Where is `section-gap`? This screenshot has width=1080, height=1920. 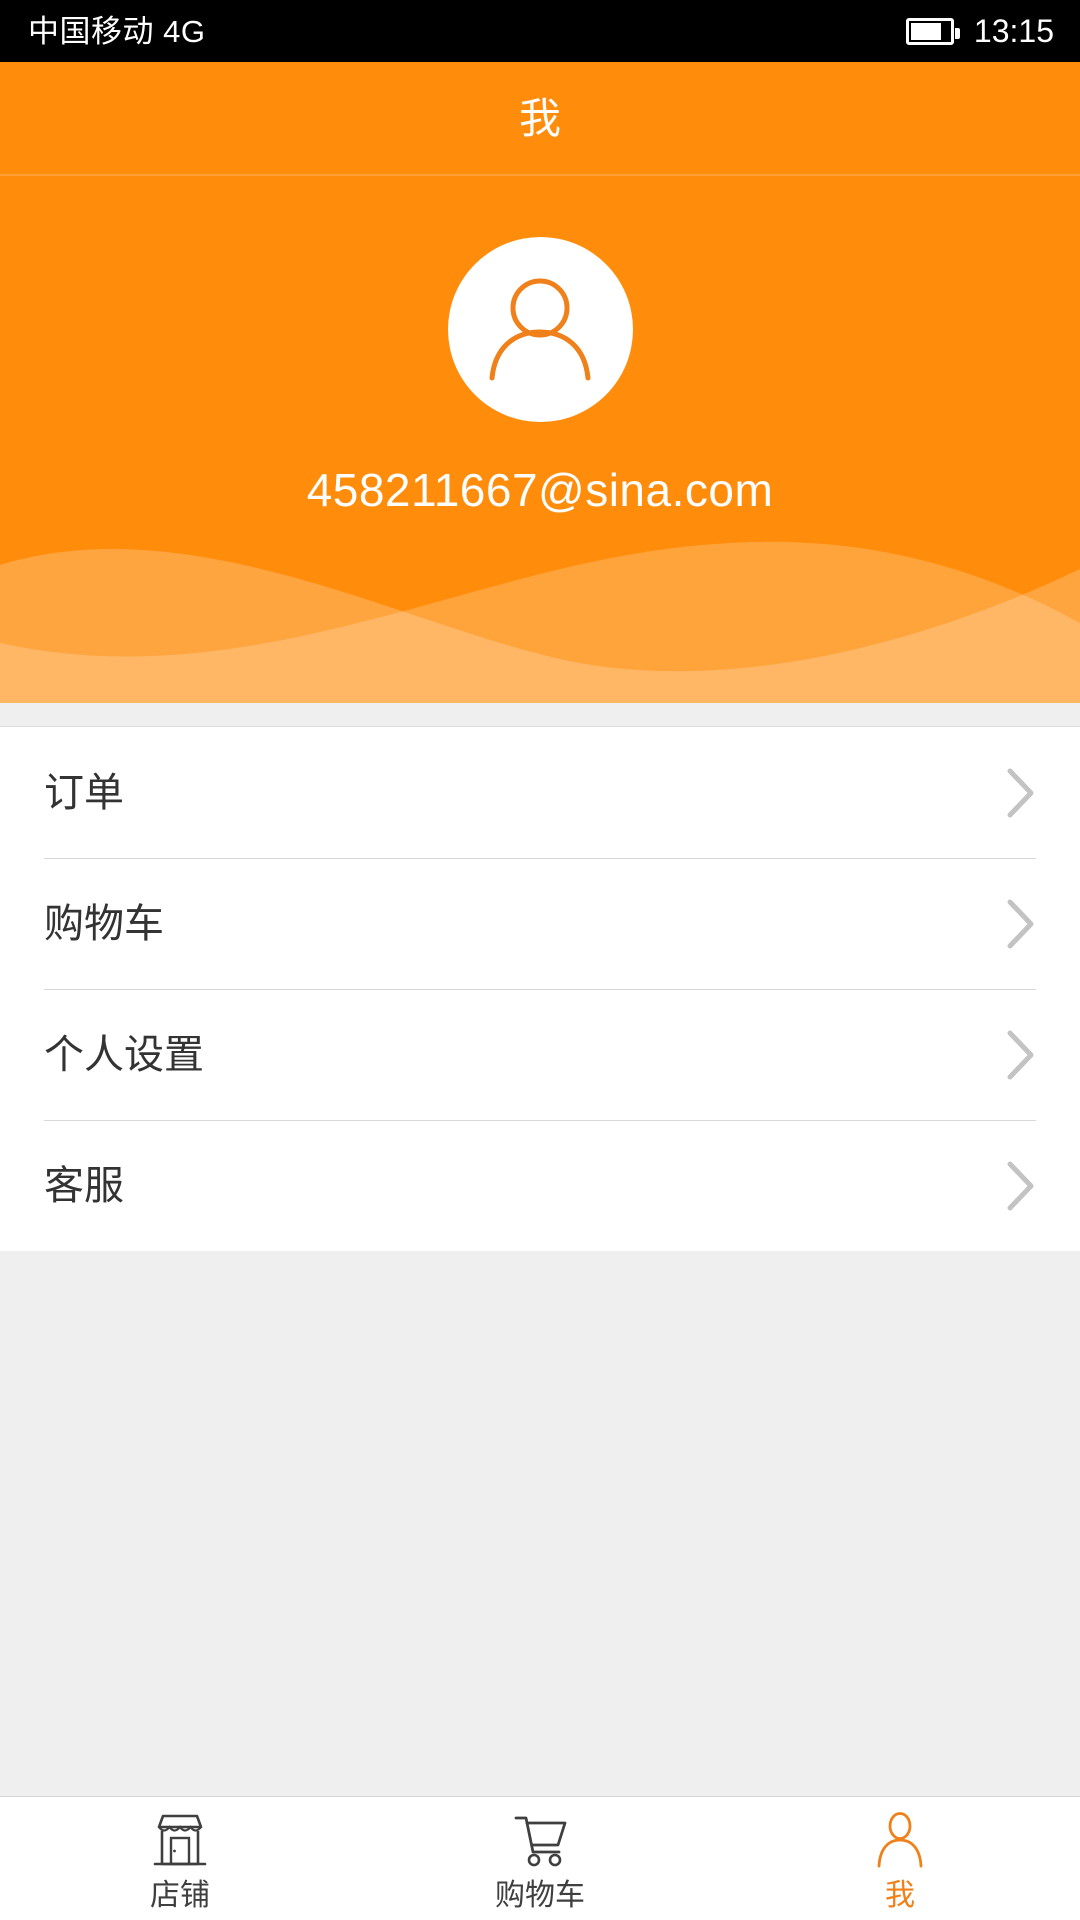
section-gap is located at coordinates (540, 715).